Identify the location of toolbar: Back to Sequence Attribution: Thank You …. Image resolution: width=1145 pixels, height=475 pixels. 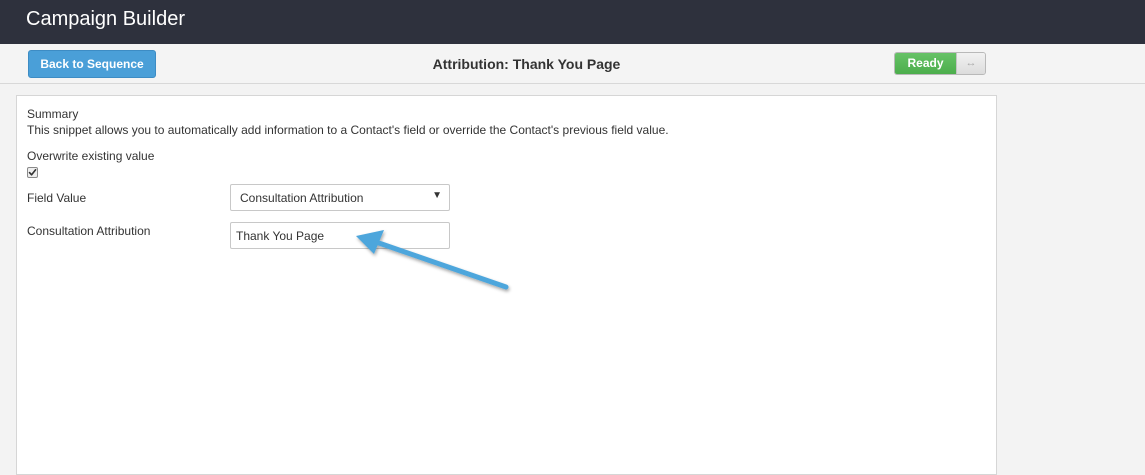
(572, 64).